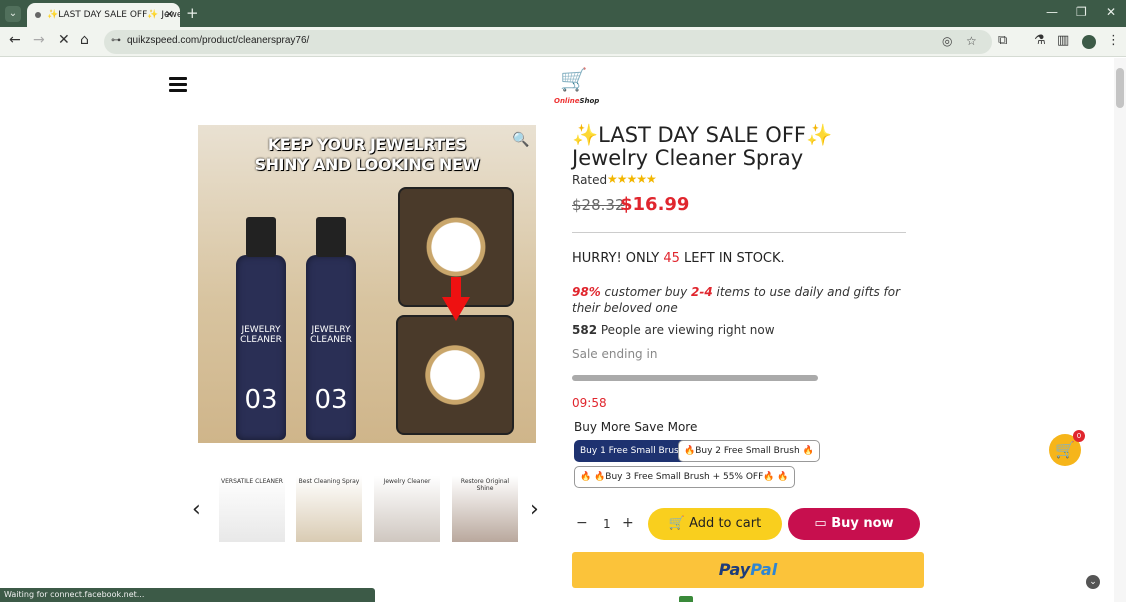 The image size is (1126, 602). Describe the element at coordinates (84, 40) in the screenshot. I see `home-icon: ⌂` at that location.